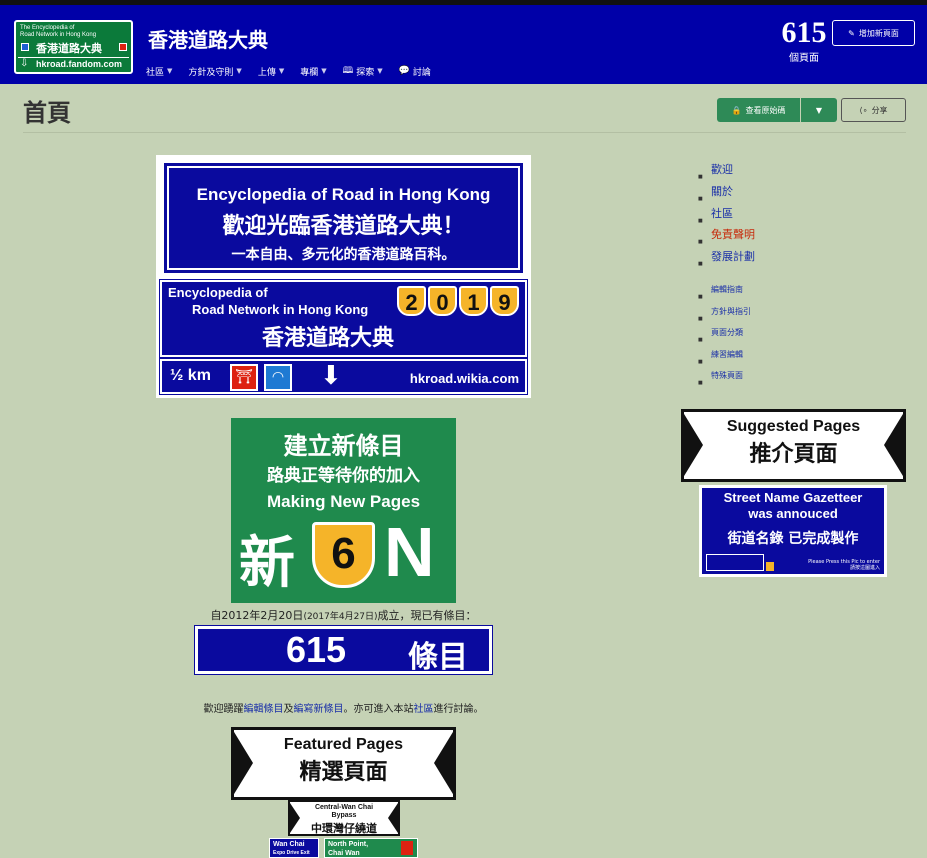  Describe the element at coordinates (793, 445) in the screenshot. I see `suggested-pages-sign: Suggested Pages 推介頁面` at that location.